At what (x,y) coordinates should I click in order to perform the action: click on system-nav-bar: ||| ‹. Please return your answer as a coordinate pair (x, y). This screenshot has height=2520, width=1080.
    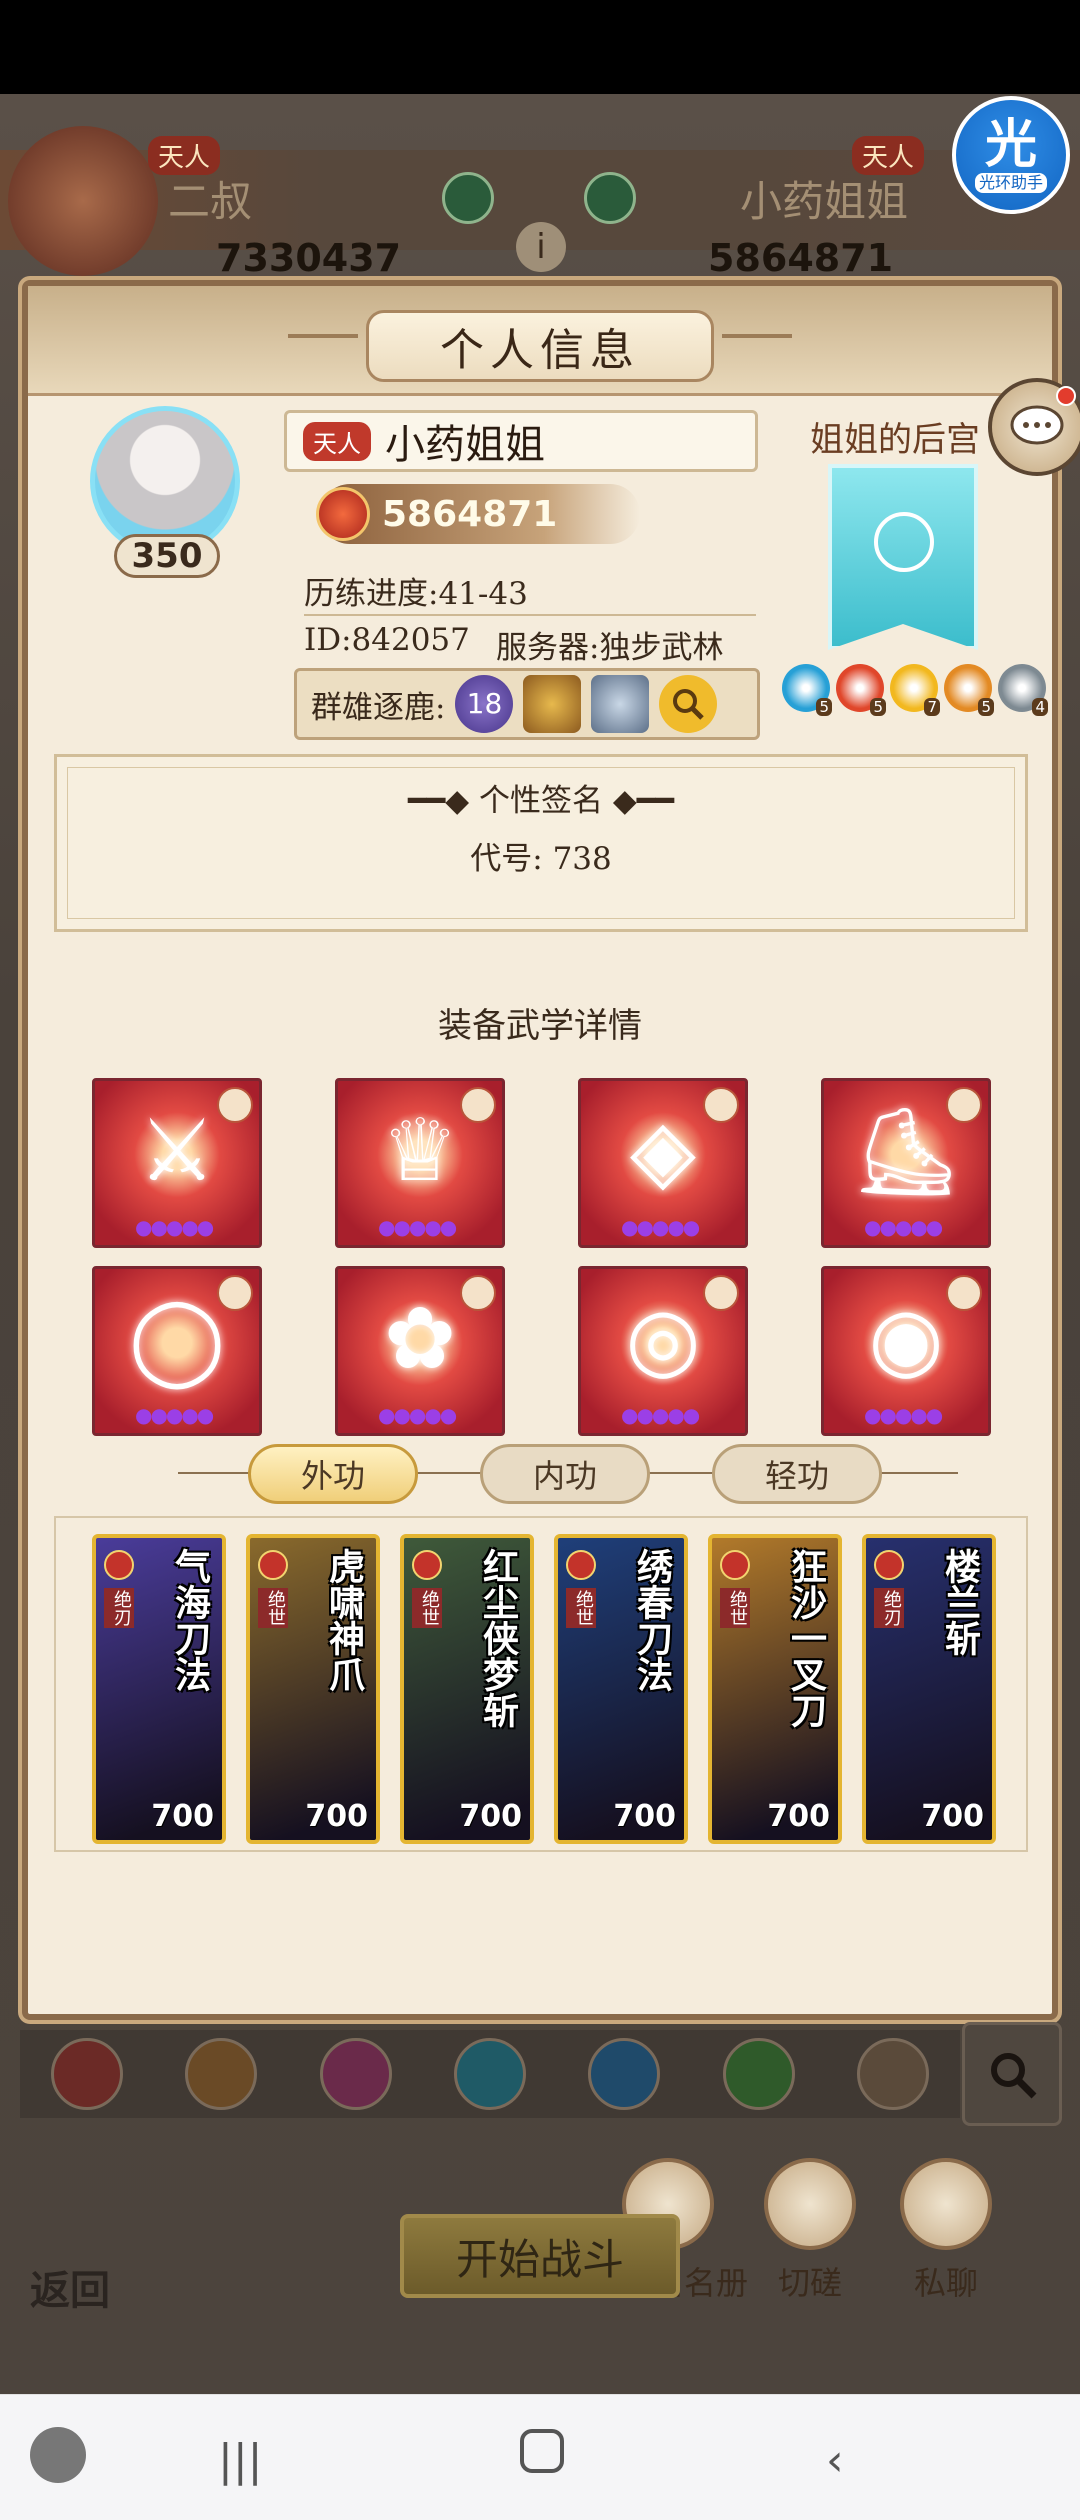
    Looking at the image, I should click on (540, 2457).